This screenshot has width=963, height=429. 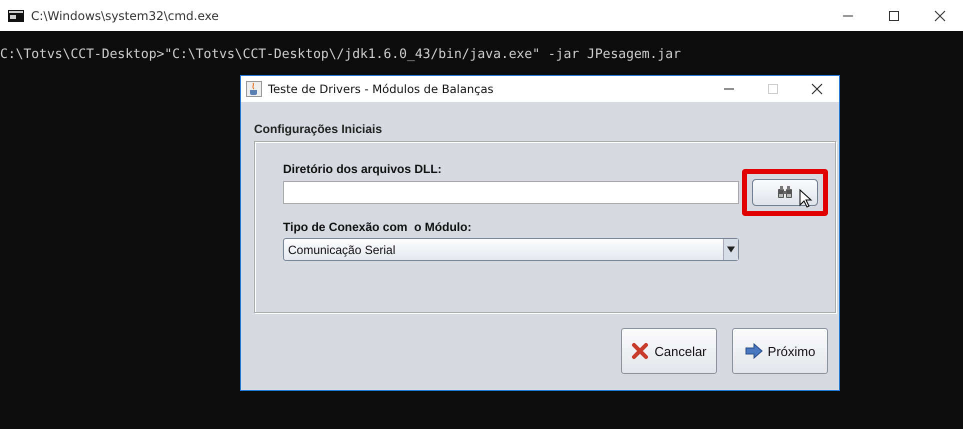 I want to click on browse-button, so click(x=785, y=192).